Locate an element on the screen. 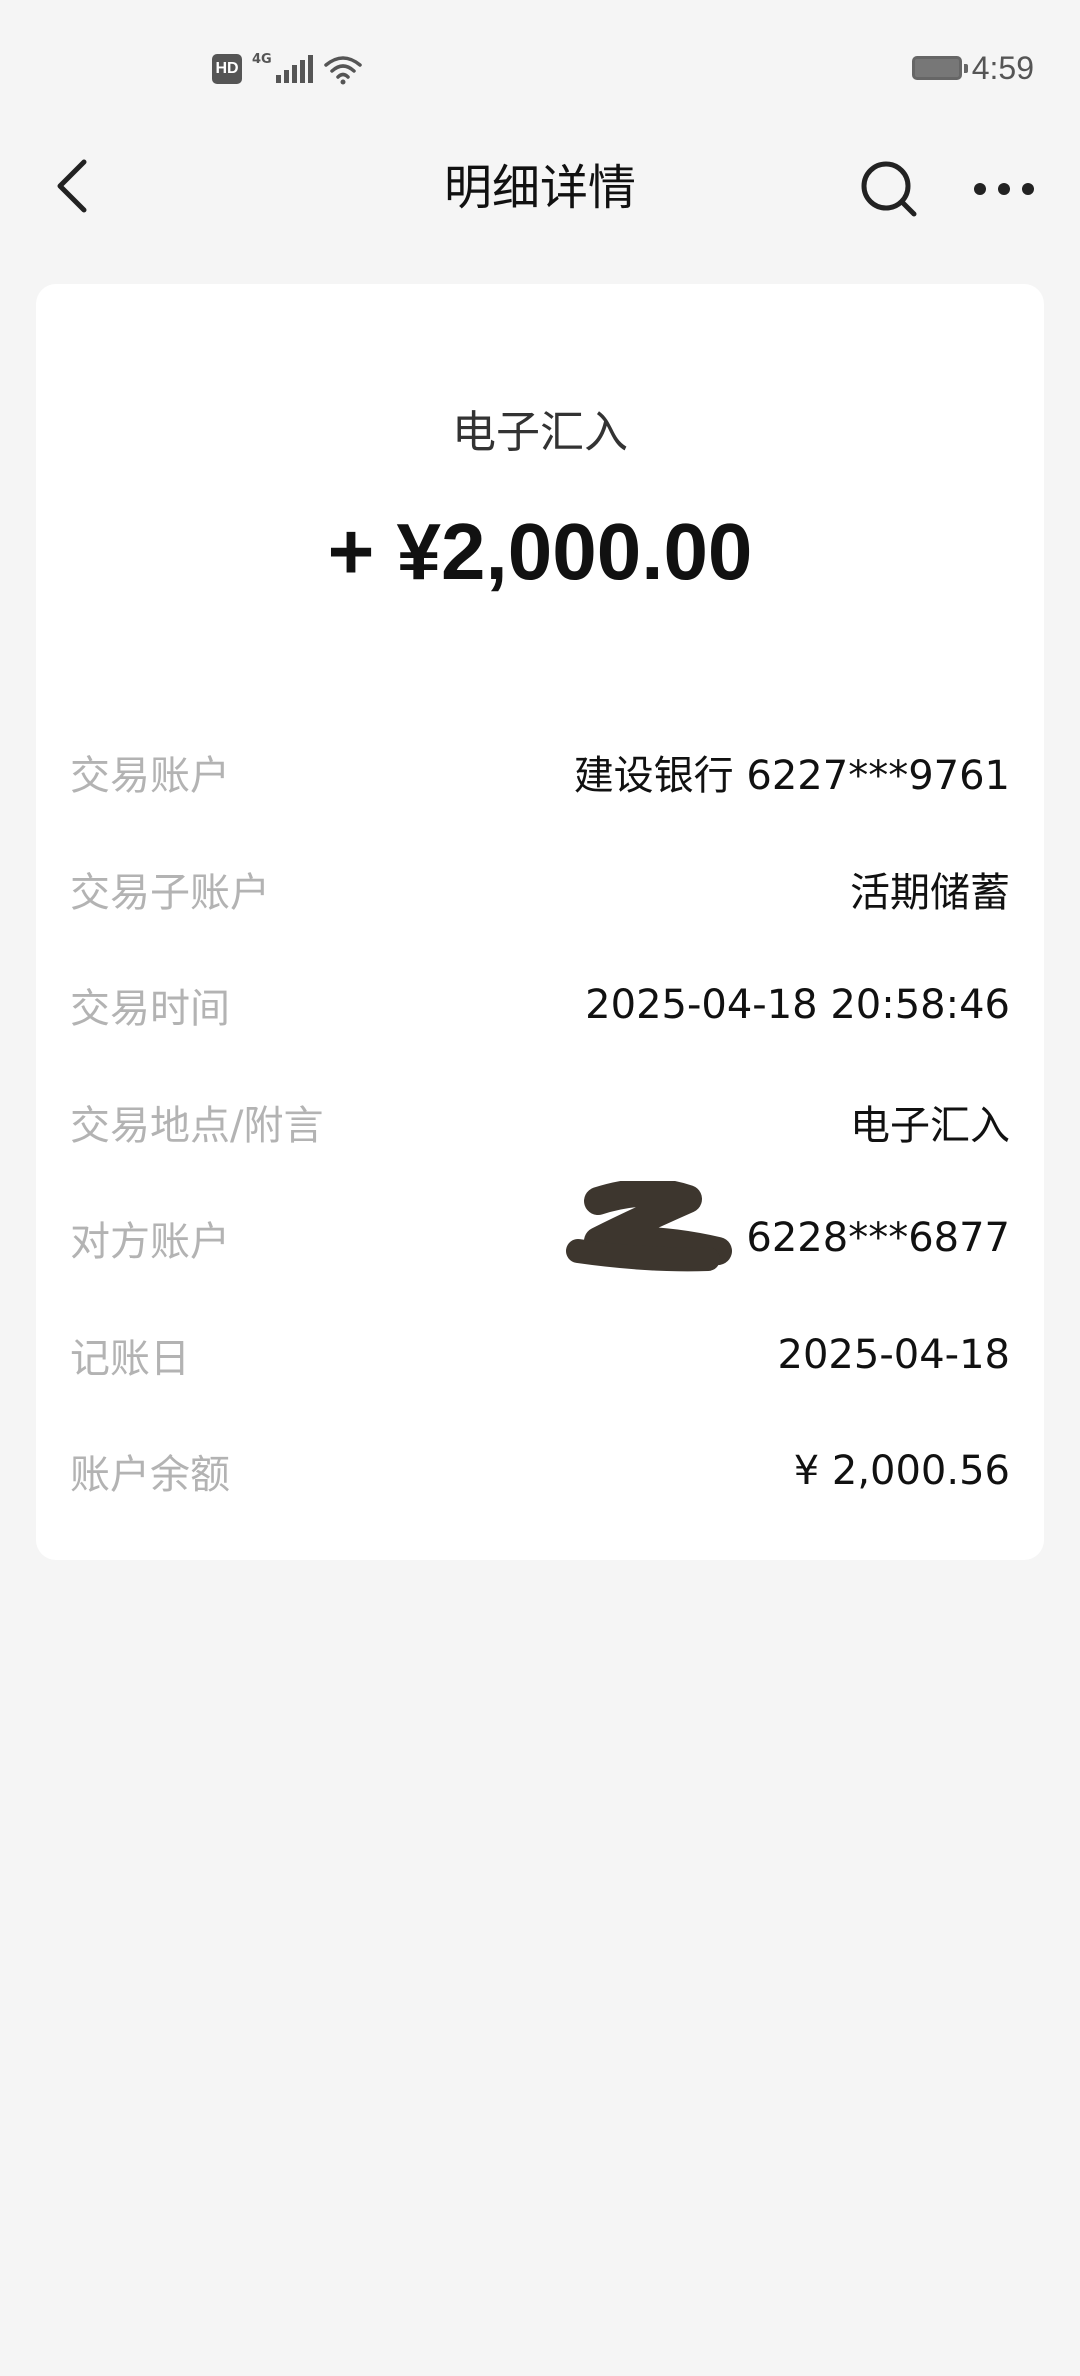 The width and height of the screenshot is (1080, 2376). detail-label: 交易子账户 is located at coordinates (170, 892).